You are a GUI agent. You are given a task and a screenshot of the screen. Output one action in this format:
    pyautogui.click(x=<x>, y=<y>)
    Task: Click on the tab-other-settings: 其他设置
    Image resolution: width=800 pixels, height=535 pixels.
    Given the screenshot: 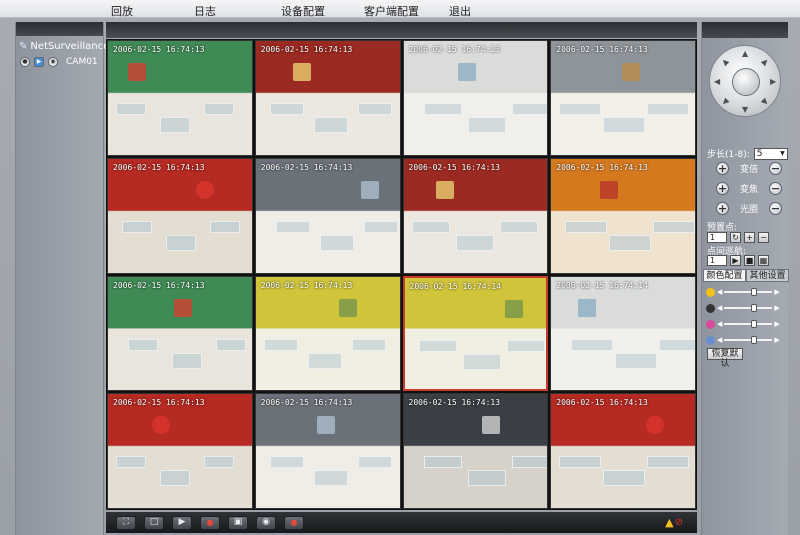 What is the action you would take?
    pyautogui.click(x=767, y=275)
    